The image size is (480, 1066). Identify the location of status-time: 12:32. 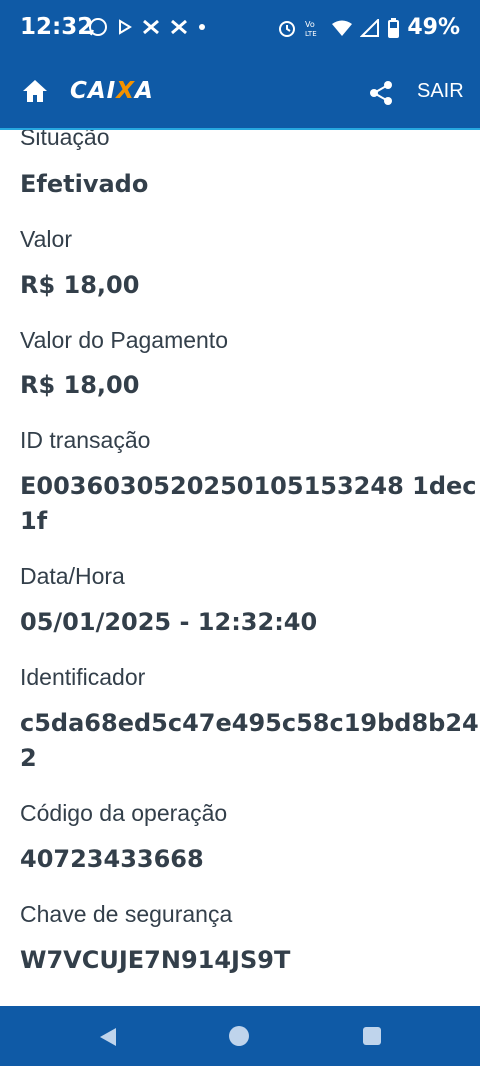
(57, 27).